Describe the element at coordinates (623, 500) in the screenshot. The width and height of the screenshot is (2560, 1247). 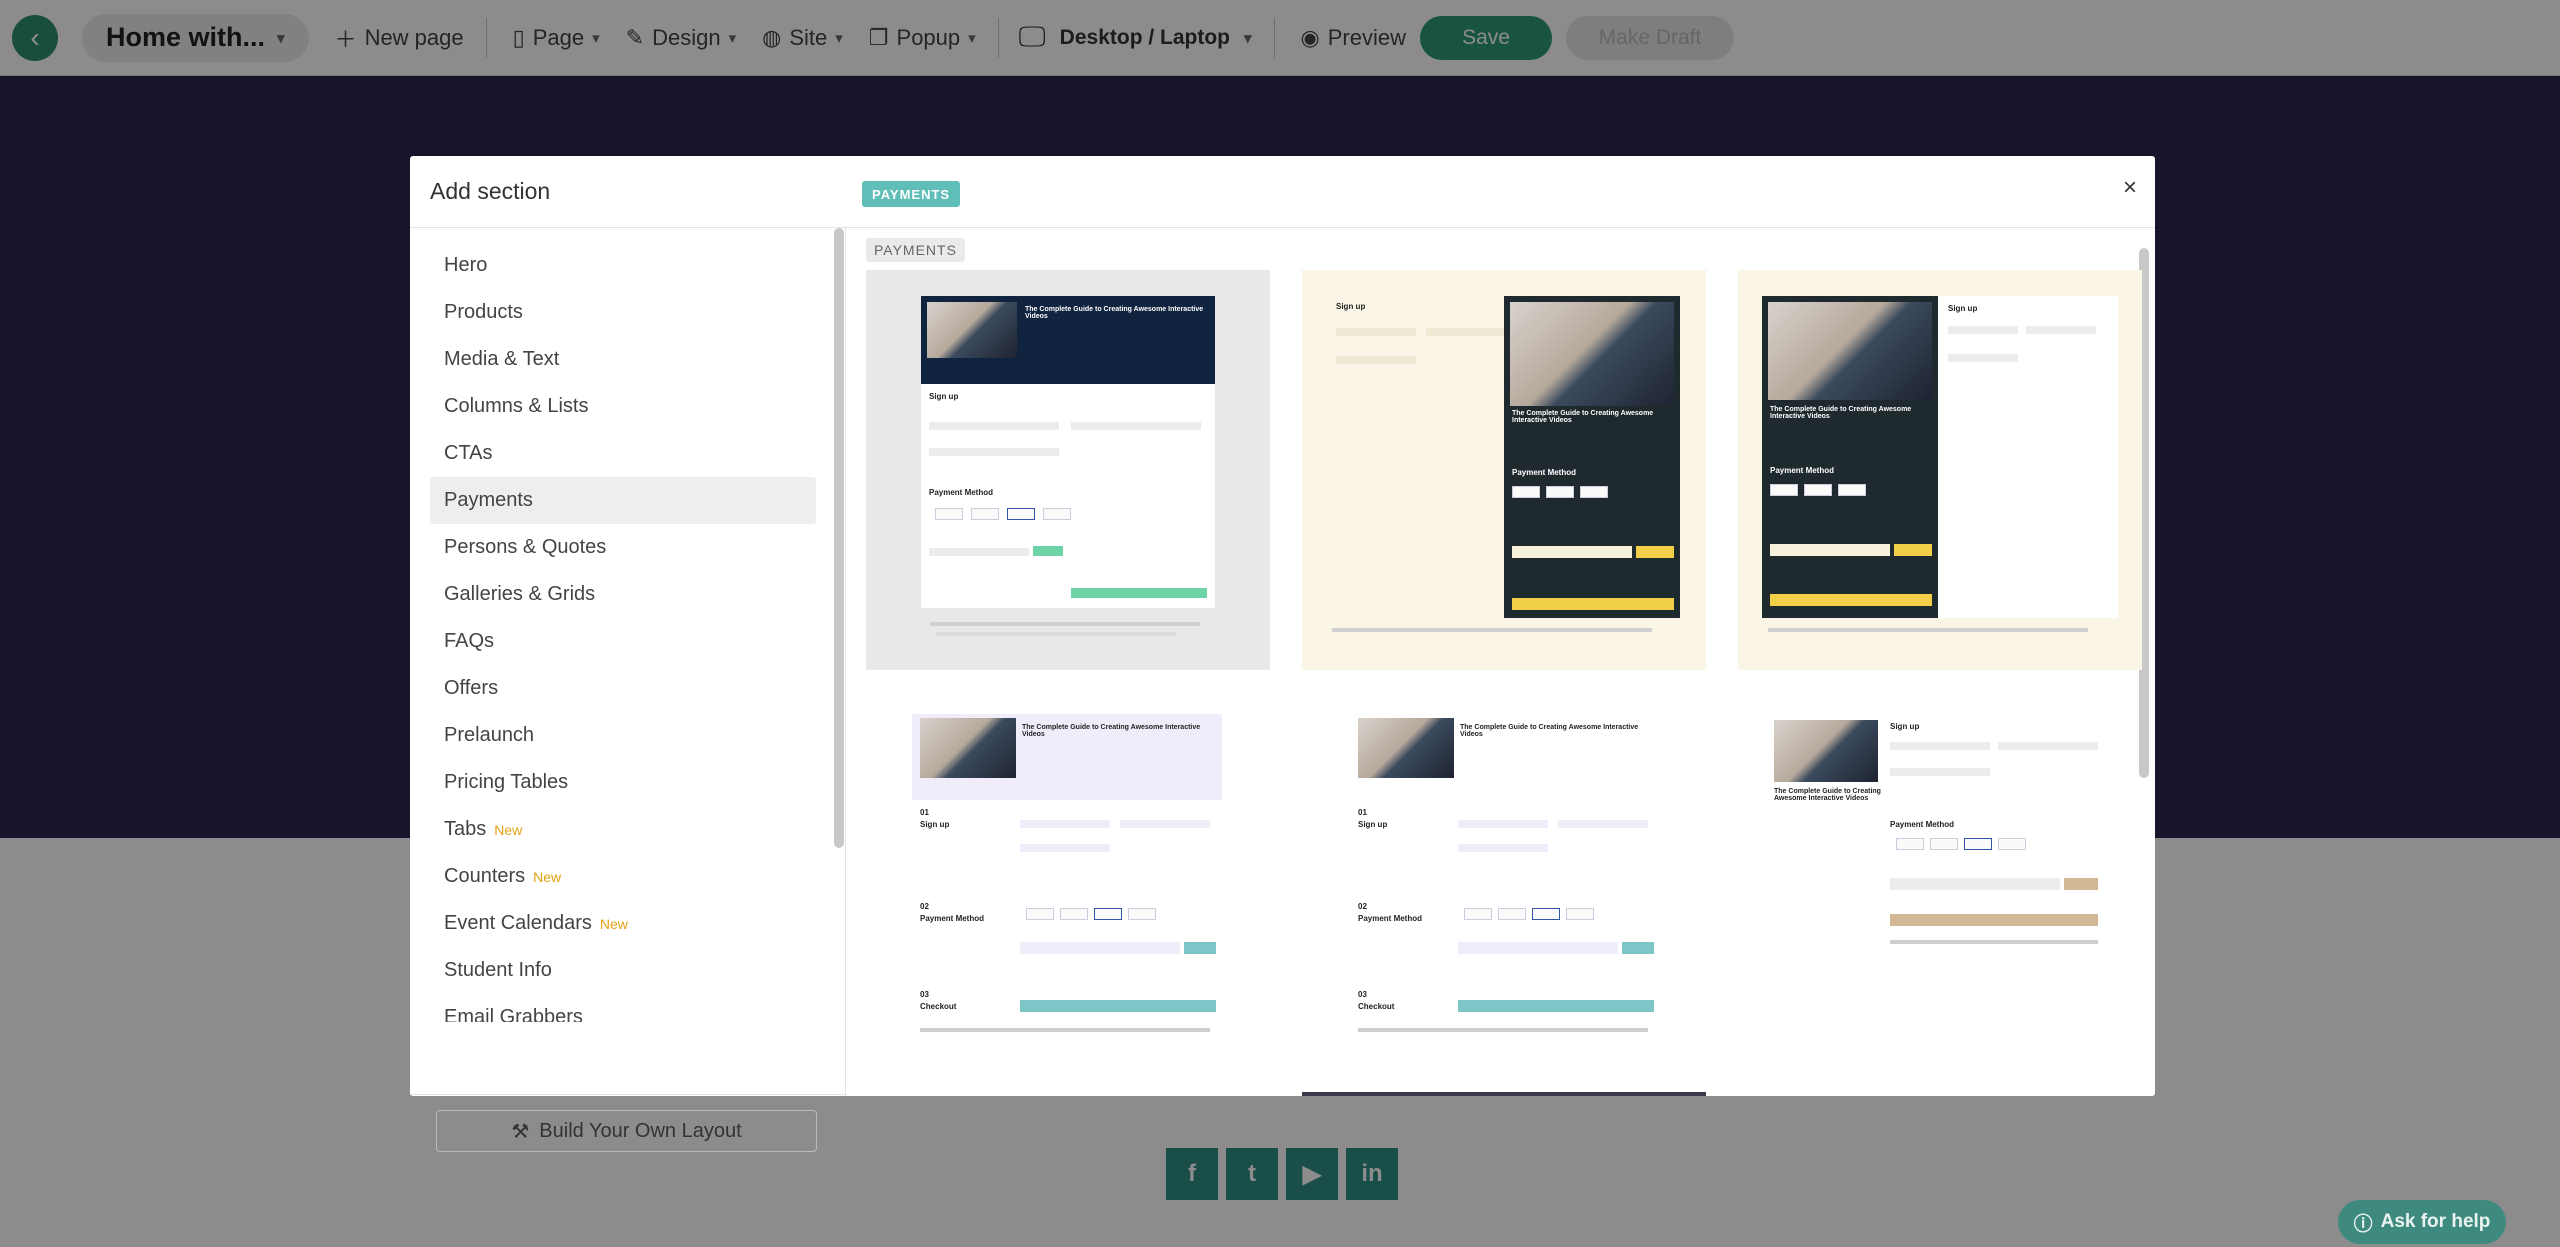
I see `sidebar-item-payments: Payments` at that location.